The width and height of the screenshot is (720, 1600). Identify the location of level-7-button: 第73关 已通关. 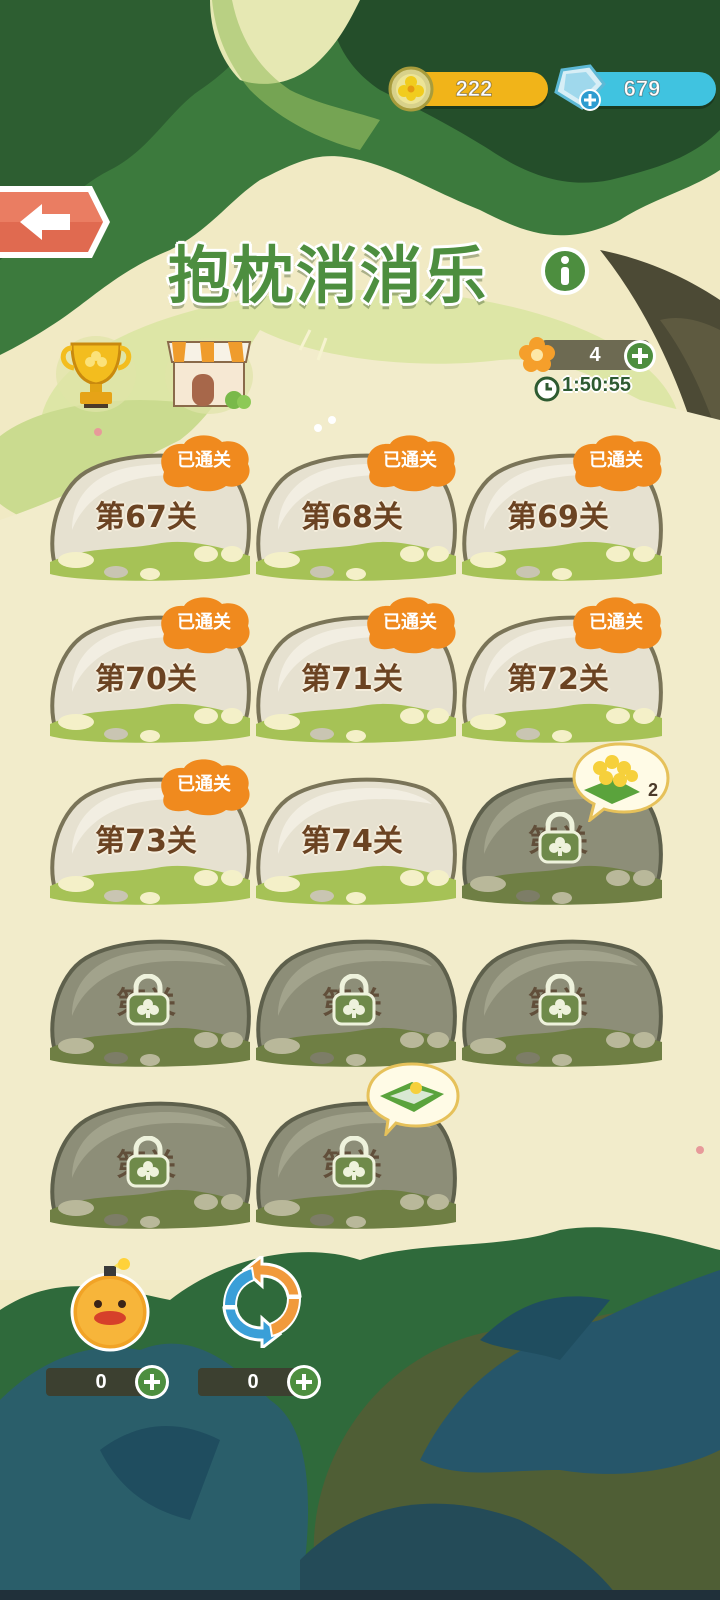
(150, 836).